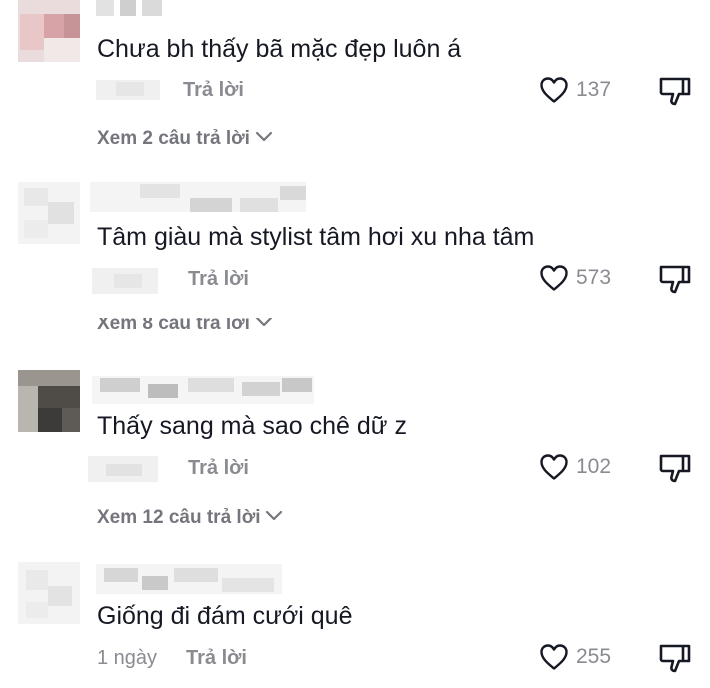 This screenshot has width=710, height=688. I want to click on like-count: 137, so click(594, 89).